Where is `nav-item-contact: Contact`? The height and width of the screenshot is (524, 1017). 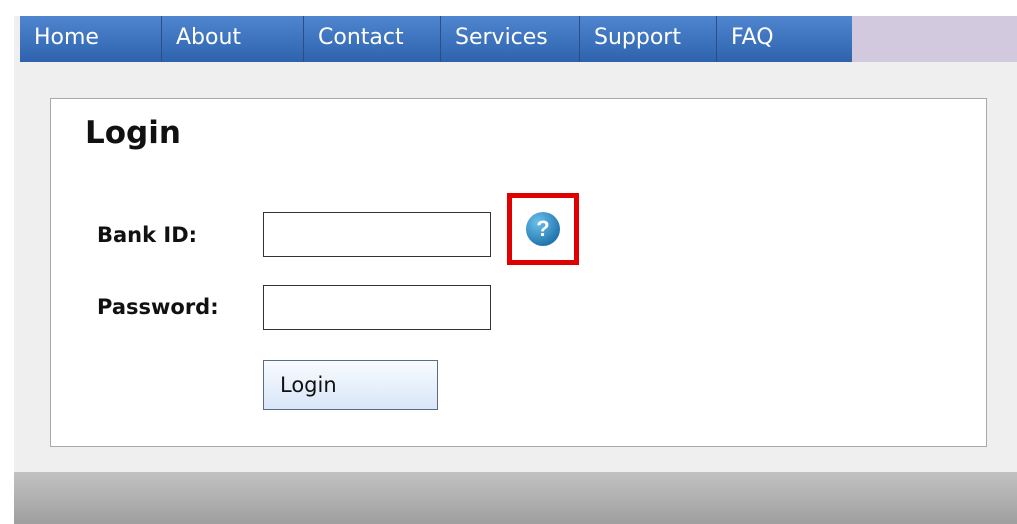
nav-item-contact: Contact is located at coordinates (372, 39).